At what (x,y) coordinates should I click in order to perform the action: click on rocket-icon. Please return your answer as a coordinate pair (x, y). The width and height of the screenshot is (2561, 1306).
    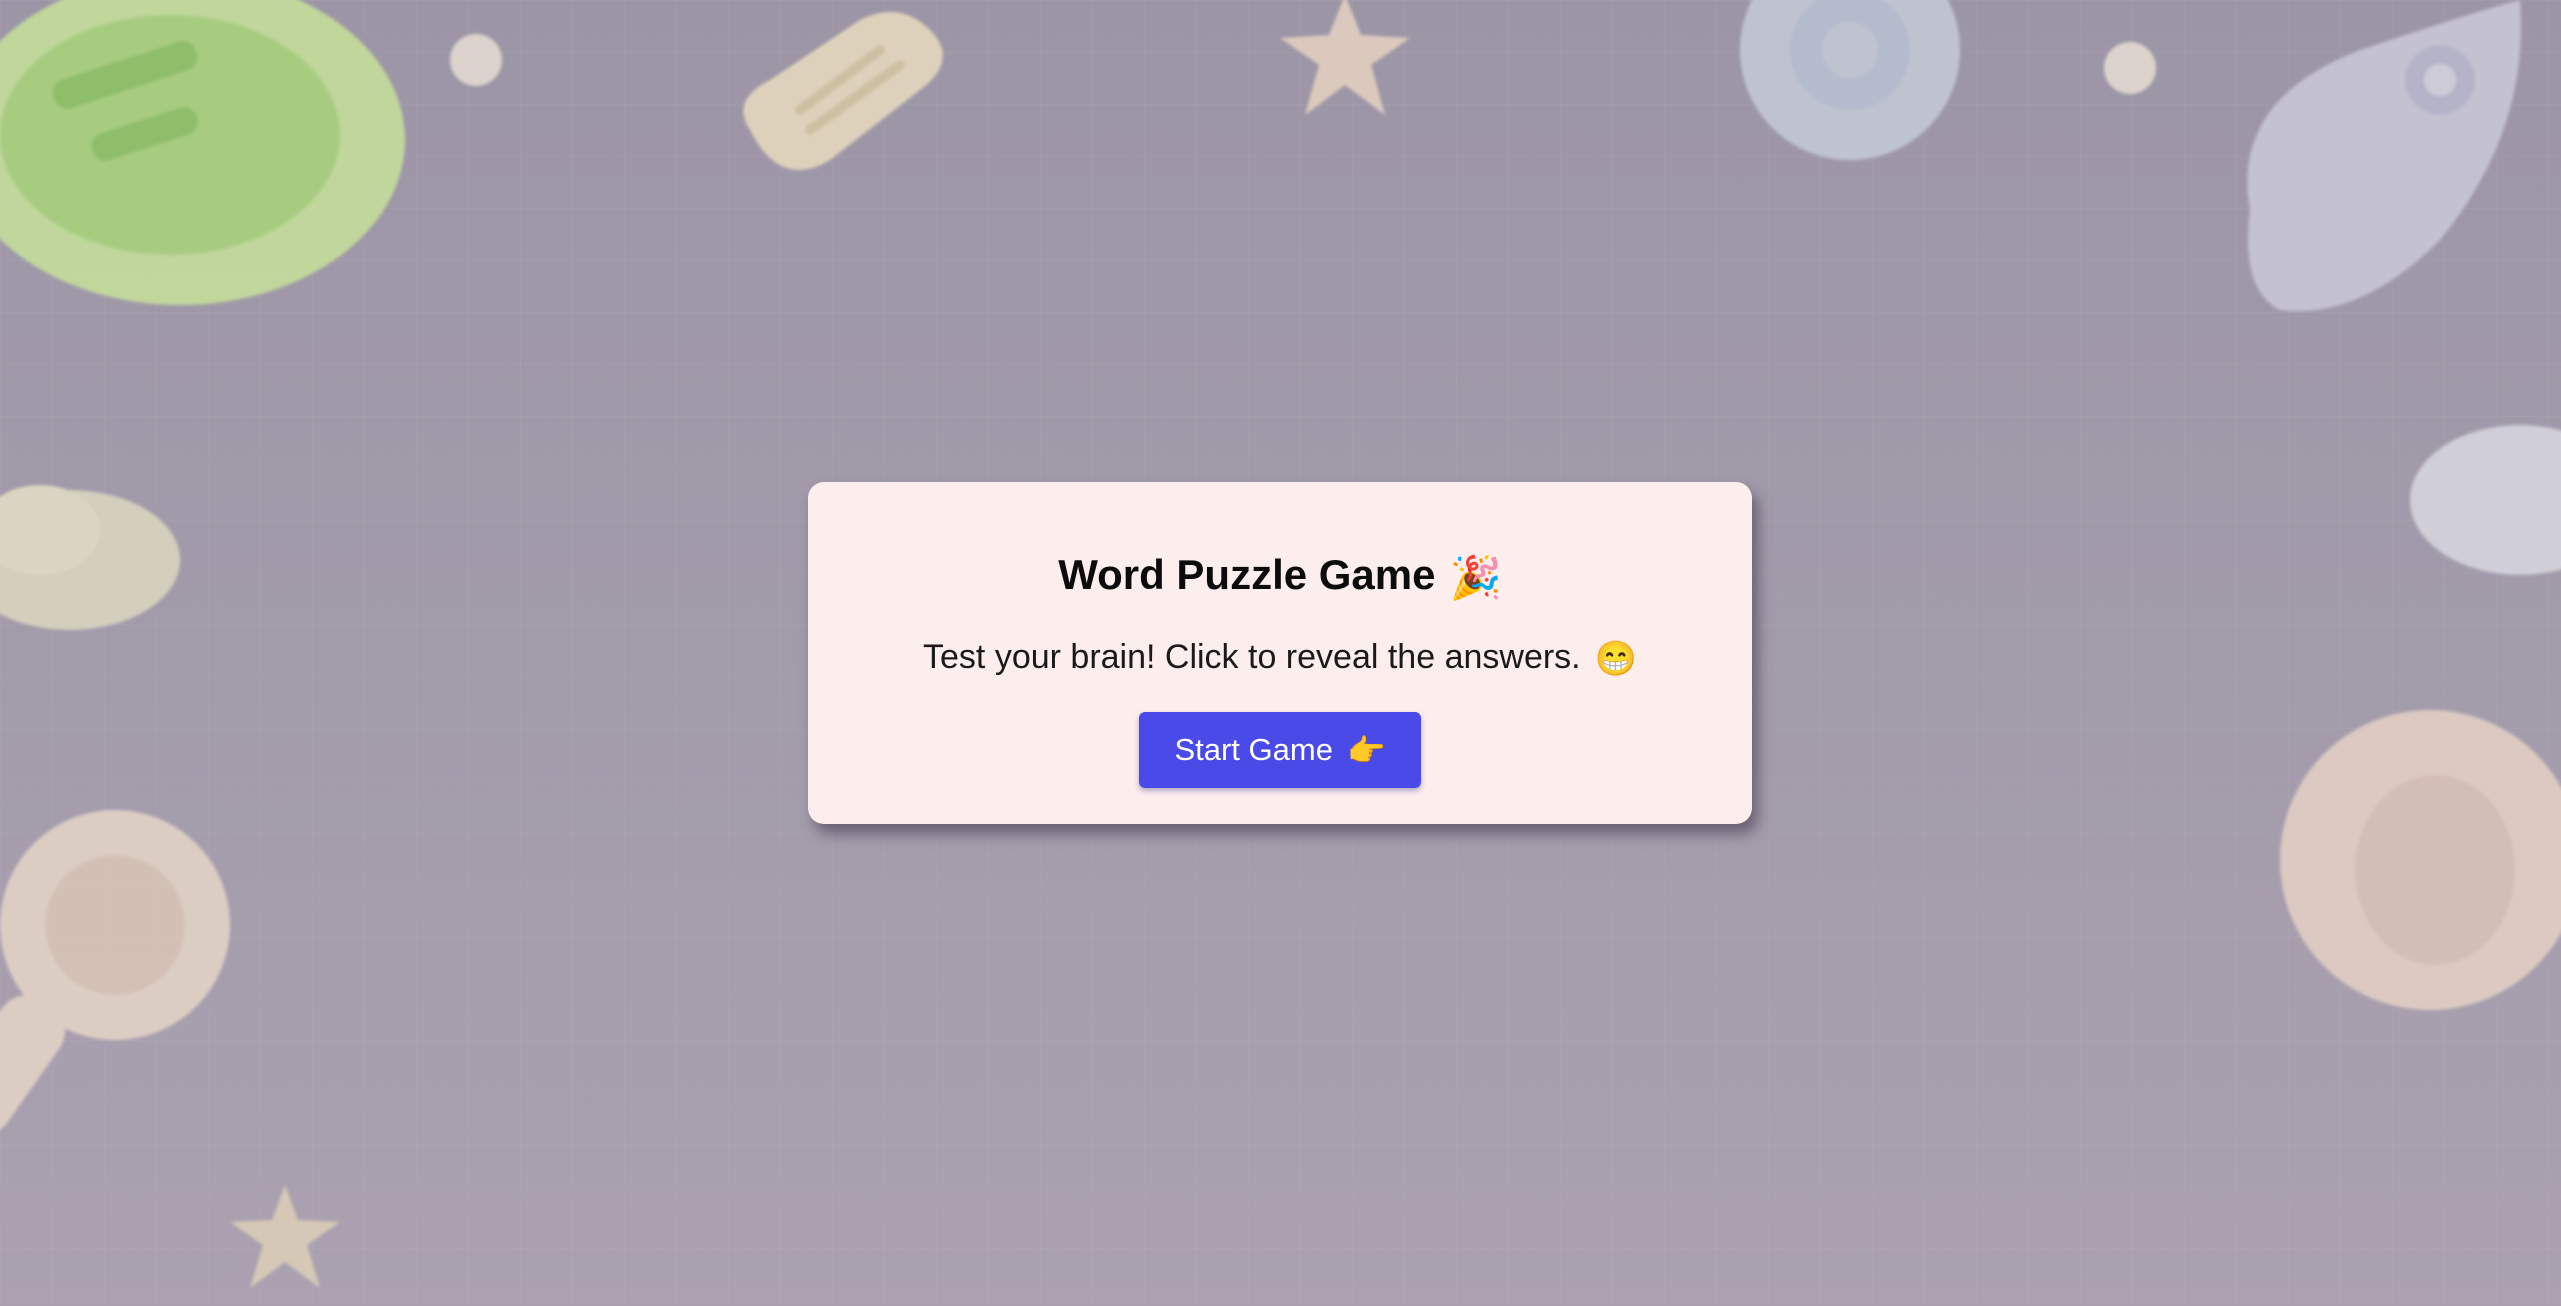
    Looking at the image, I should click on (2384, 156).